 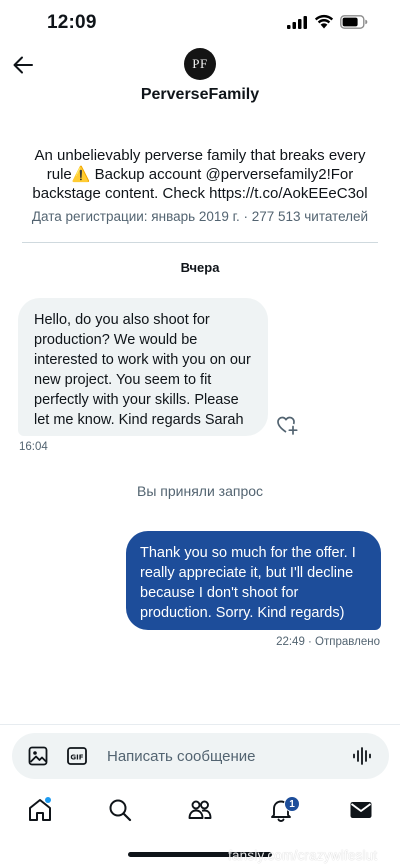 I want to click on wifi-icon, so click(x=324, y=21).